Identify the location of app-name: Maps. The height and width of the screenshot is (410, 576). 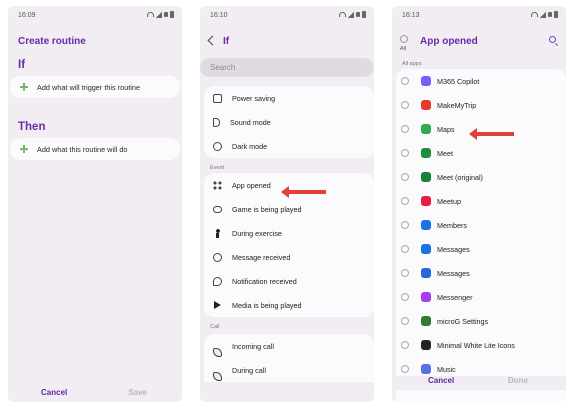
(446, 129).